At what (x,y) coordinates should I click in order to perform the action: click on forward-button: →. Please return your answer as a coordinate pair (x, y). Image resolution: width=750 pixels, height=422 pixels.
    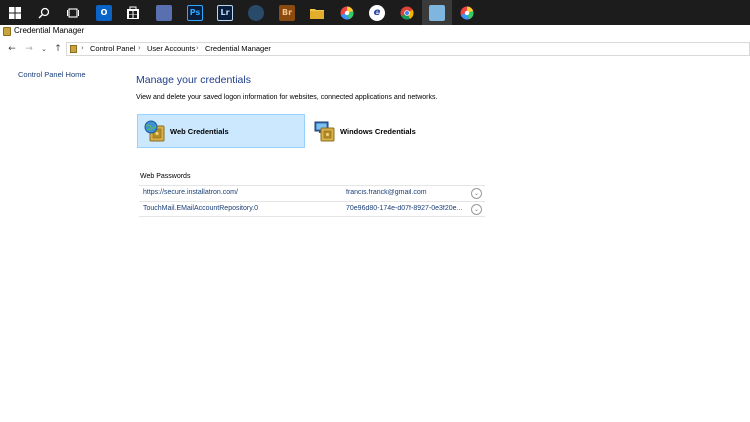
    Looking at the image, I should click on (29, 49).